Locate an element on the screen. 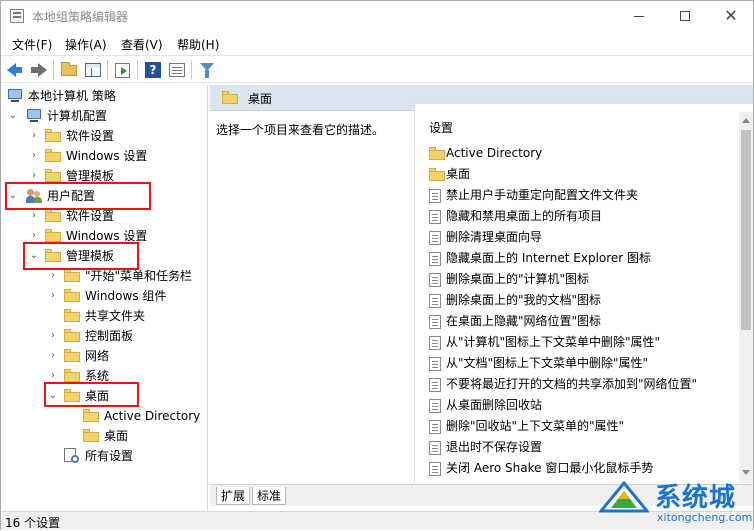 The image size is (754, 531). tree-item-active-directory: Active Directory is located at coordinates (103, 416).